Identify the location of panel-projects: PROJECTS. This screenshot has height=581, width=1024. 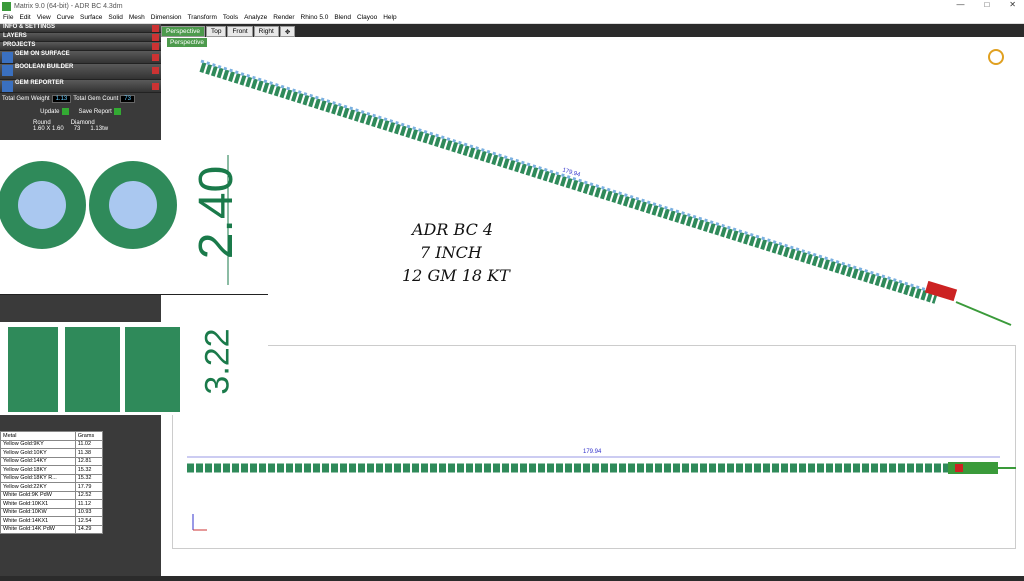
(80, 46).